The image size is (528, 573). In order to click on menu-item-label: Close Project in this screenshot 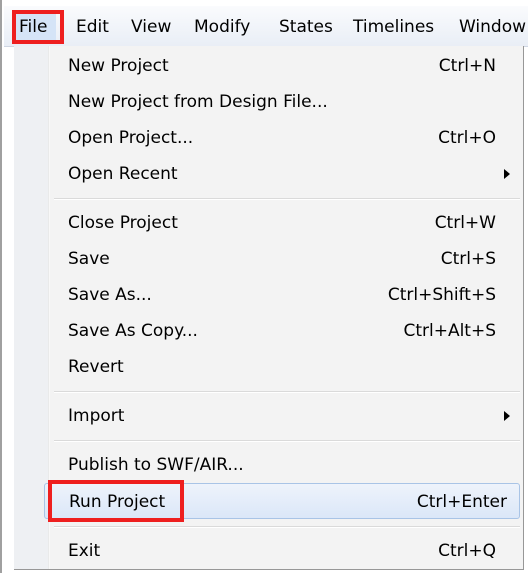, I will do `click(123, 223)`.